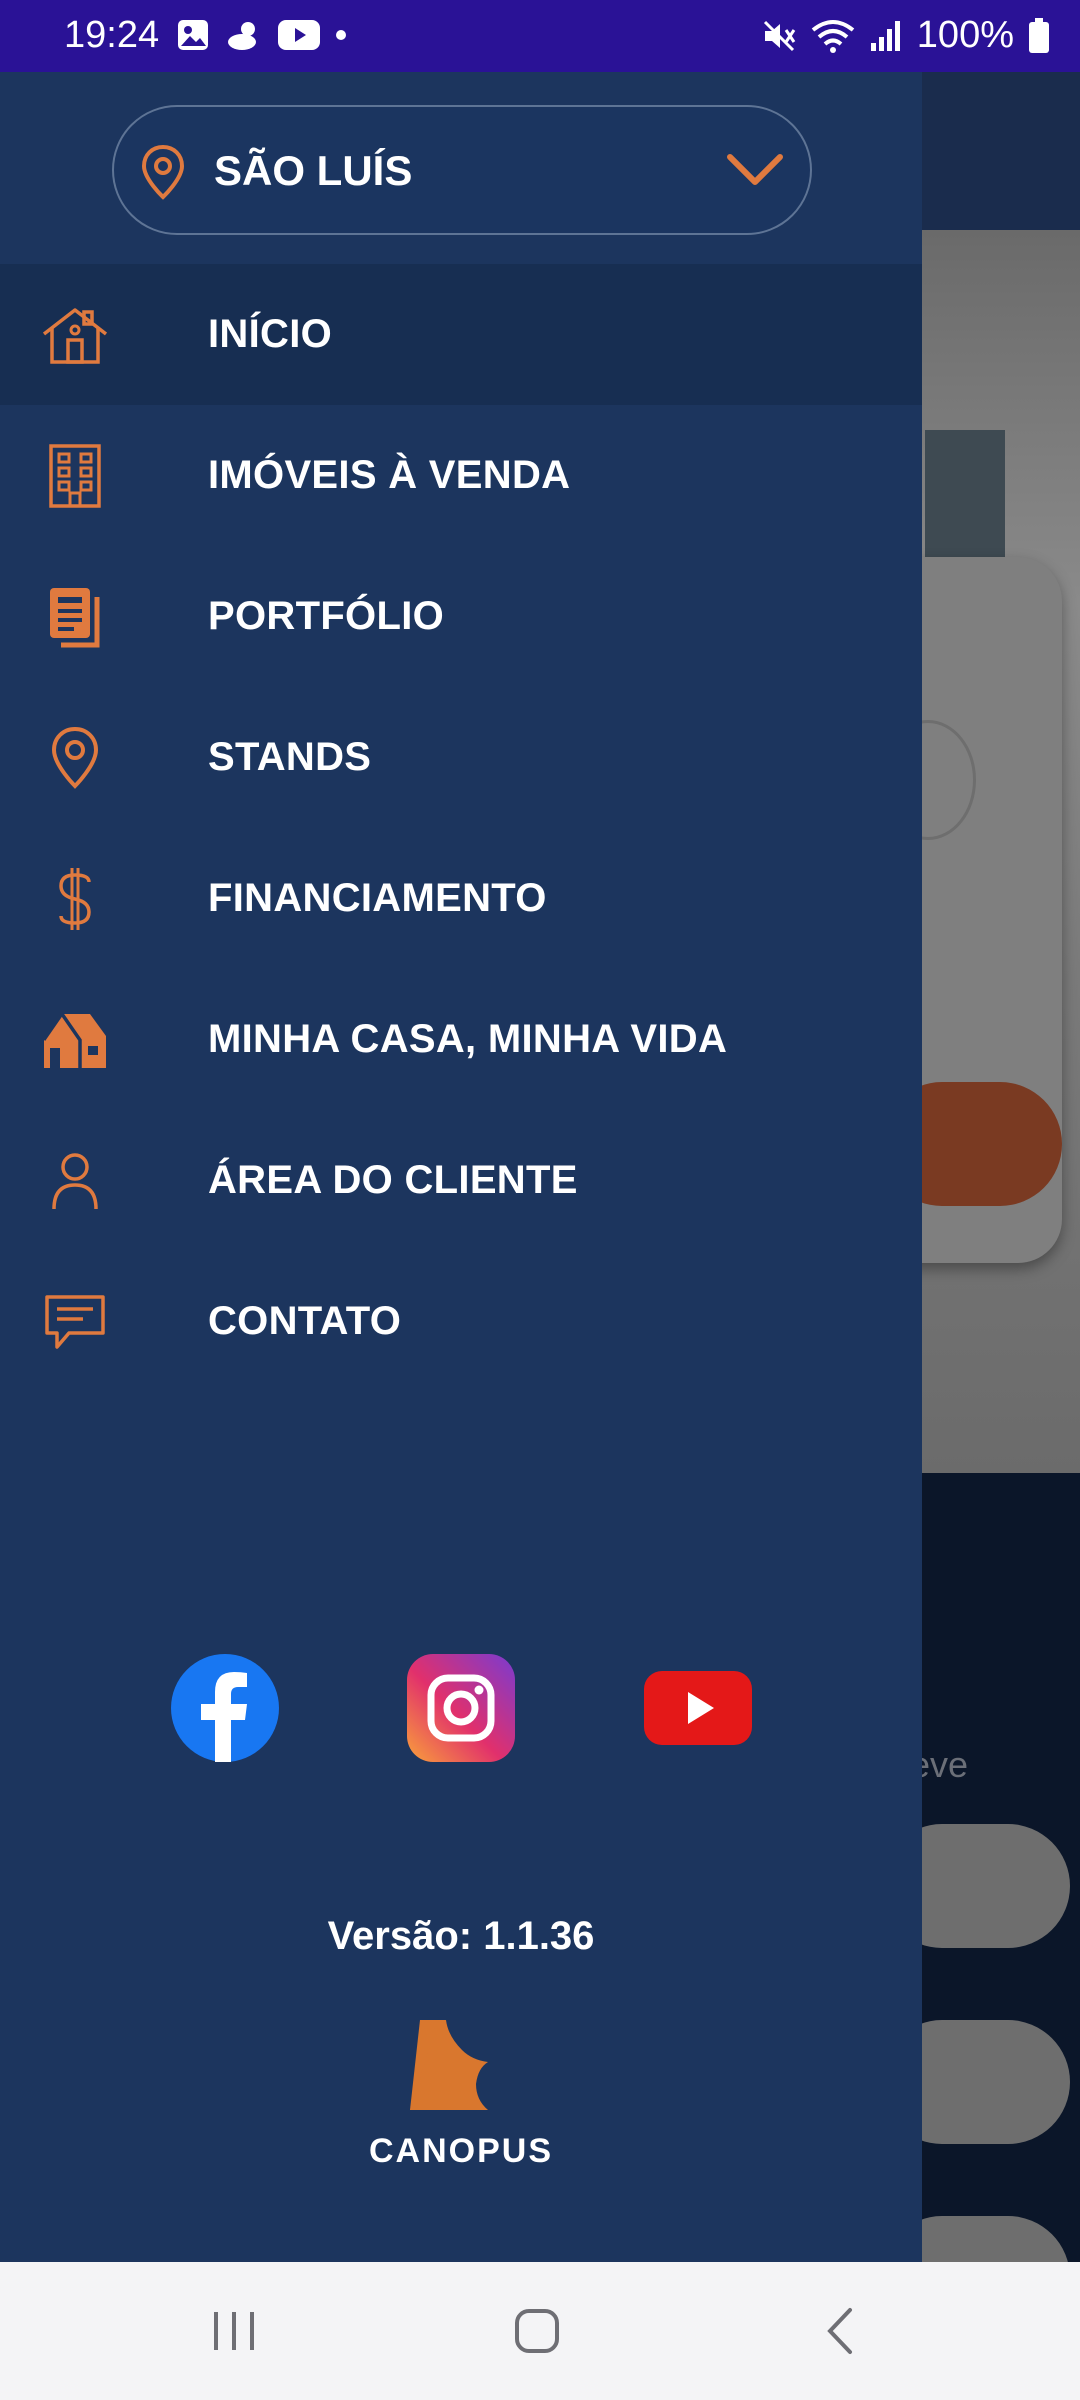 The width and height of the screenshot is (1080, 2400). Describe the element at coordinates (112, 35) in the screenshot. I see `clock: 19:24` at that location.